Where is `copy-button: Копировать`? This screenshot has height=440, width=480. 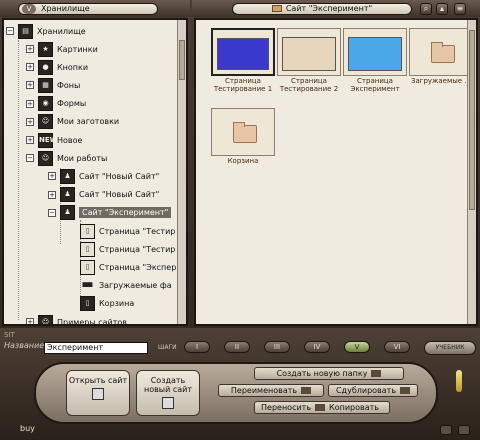
copy-button: Копировать is located at coordinates (354, 407).